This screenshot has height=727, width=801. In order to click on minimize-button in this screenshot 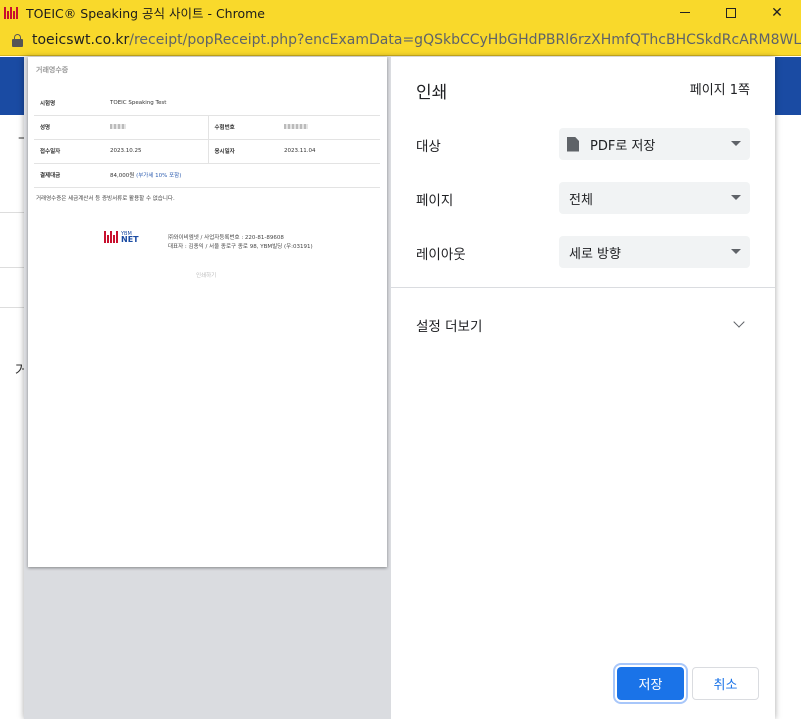, I will do `click(685, 12)`.